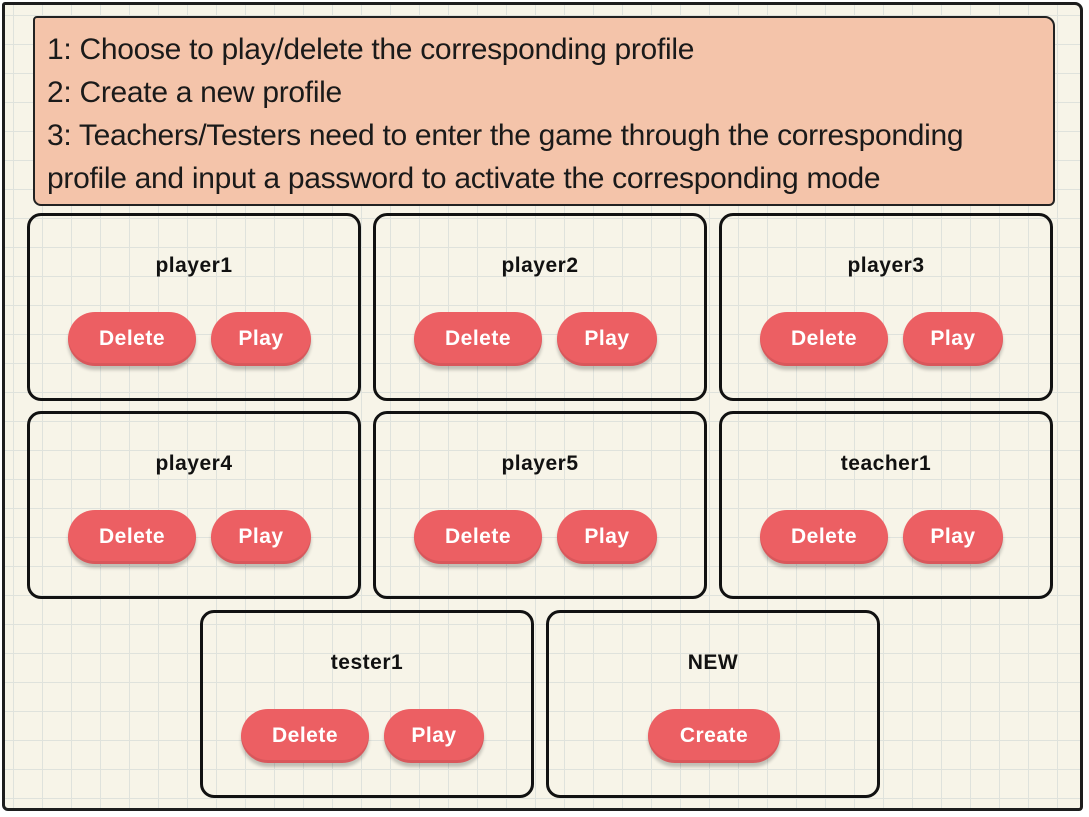  Describe the element at coordinates (367, 704) in the screenshot. I see `profile-card-tester1: tester1 Delete Play` at that location.